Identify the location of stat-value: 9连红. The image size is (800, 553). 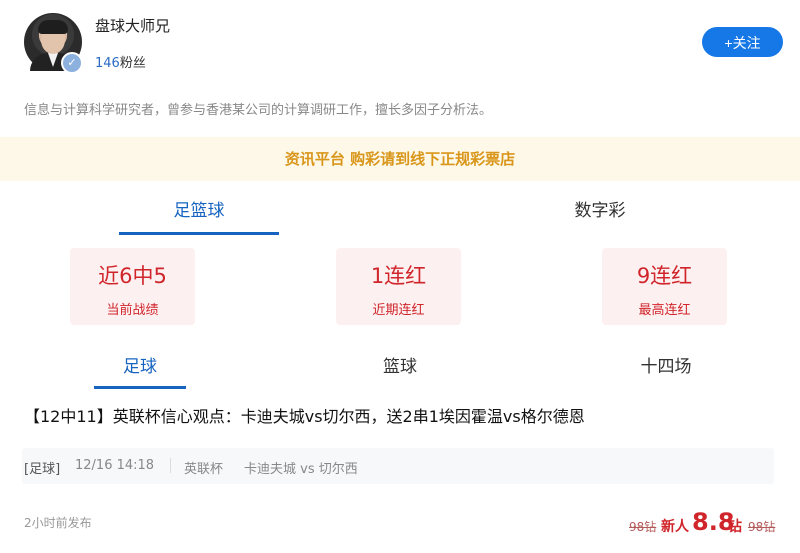
(664, 276).